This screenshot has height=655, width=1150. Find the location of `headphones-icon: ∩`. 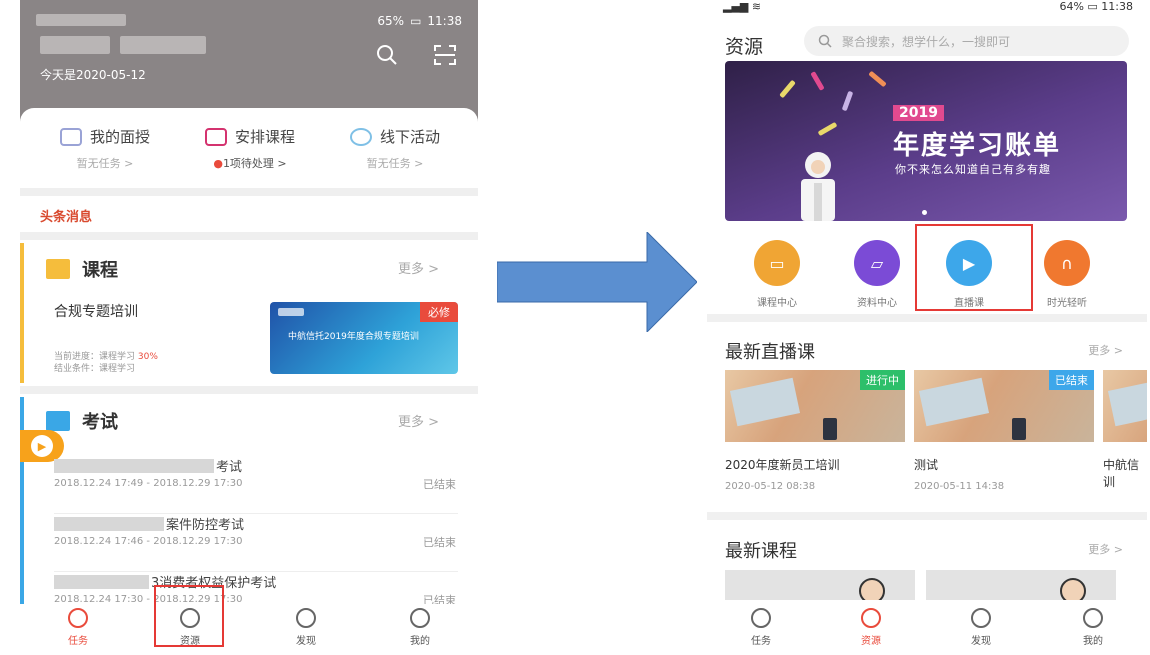

headphones-icon: ∩ is located at coordinates (1067, 263).